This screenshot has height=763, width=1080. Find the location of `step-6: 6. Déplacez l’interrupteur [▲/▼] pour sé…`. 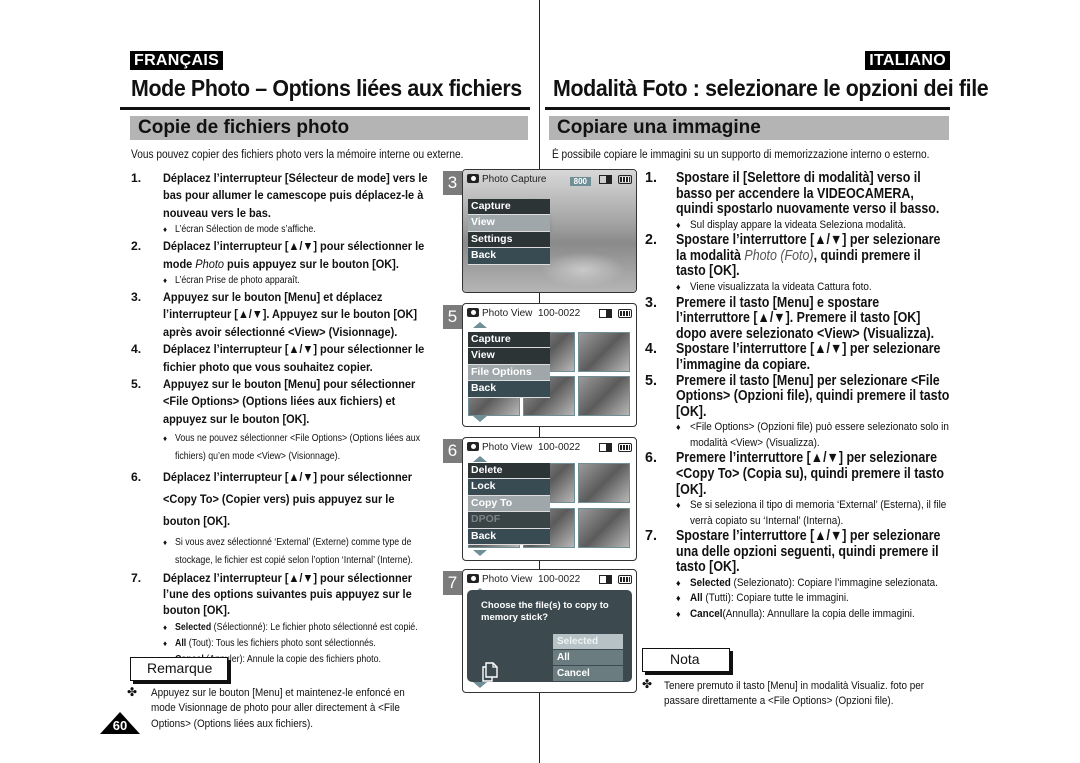

step-6: 6. Déplacez l’interrupteur [▲/▼] pour sé… is located at coordinates (282, 499).